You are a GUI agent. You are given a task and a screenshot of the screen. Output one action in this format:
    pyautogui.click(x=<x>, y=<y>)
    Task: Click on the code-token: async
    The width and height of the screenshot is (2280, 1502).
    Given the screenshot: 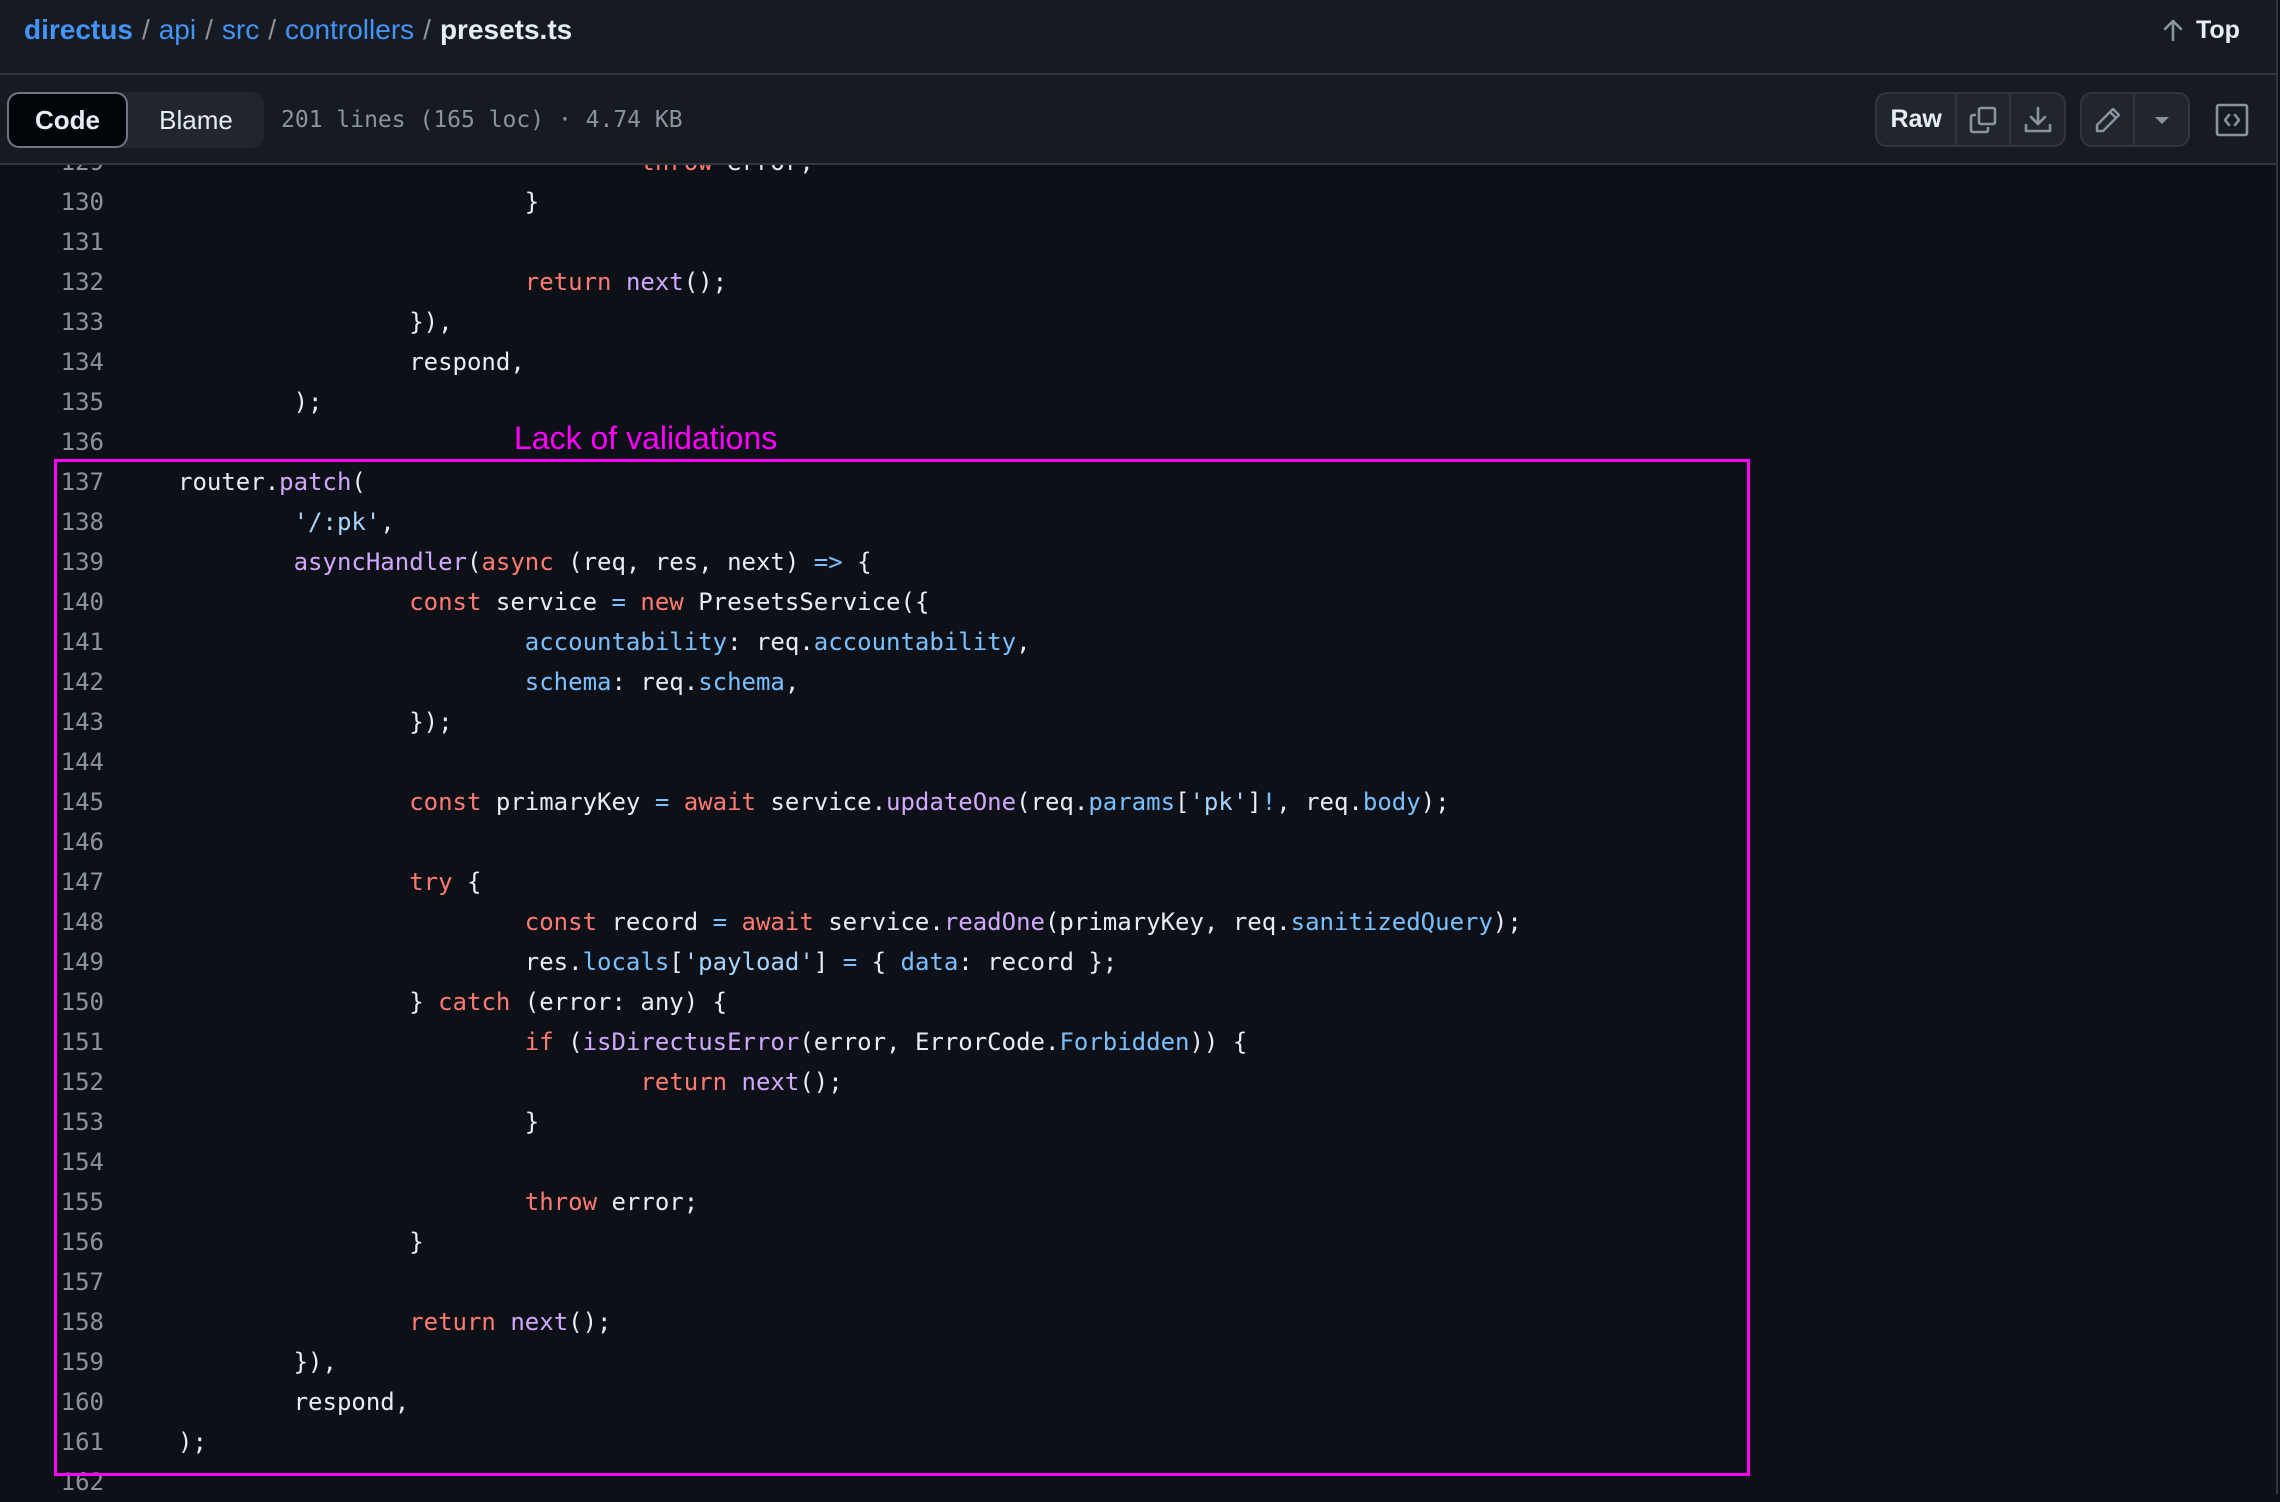 What is the action you would take?
    pyautogui.click(x=517, y=562)
    